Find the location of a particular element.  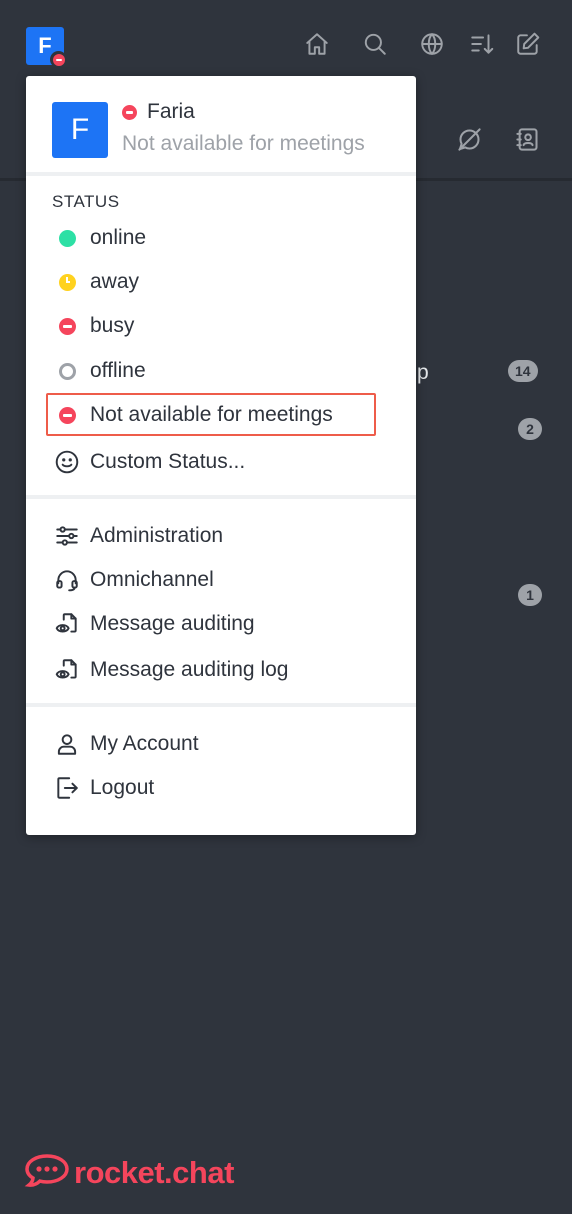

administration-item: Administration is located at coordinates (137, 536).